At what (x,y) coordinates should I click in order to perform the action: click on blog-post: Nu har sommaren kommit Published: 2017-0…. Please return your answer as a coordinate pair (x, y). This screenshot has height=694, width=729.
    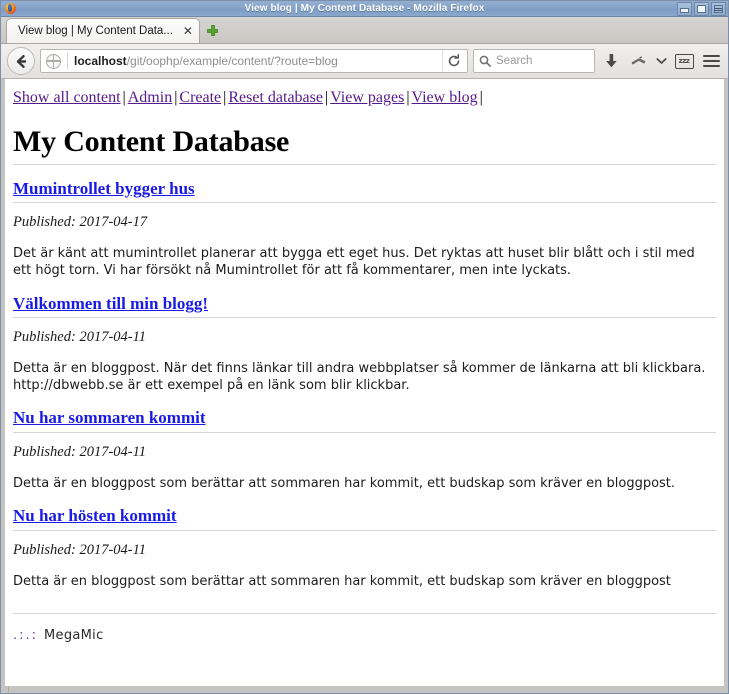
    Looking at the image, I should click on (364, 450).